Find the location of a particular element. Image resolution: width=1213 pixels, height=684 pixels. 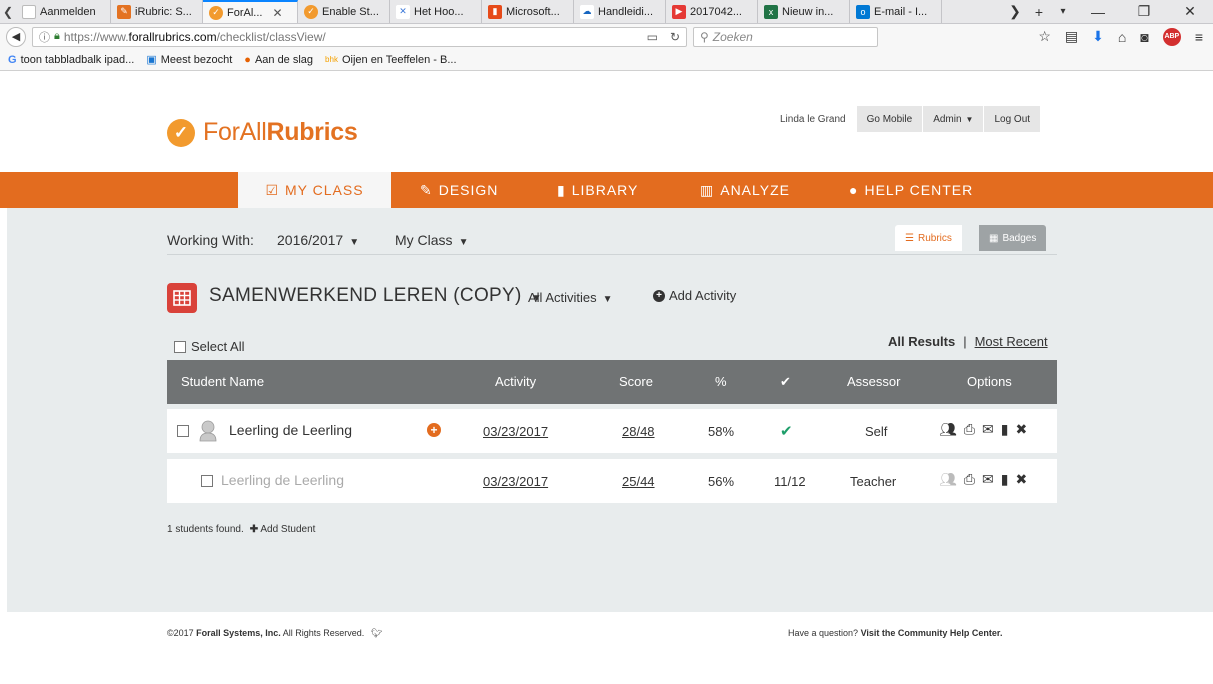

logo-check-icon: ✓ is located at coordinates (181, 132).